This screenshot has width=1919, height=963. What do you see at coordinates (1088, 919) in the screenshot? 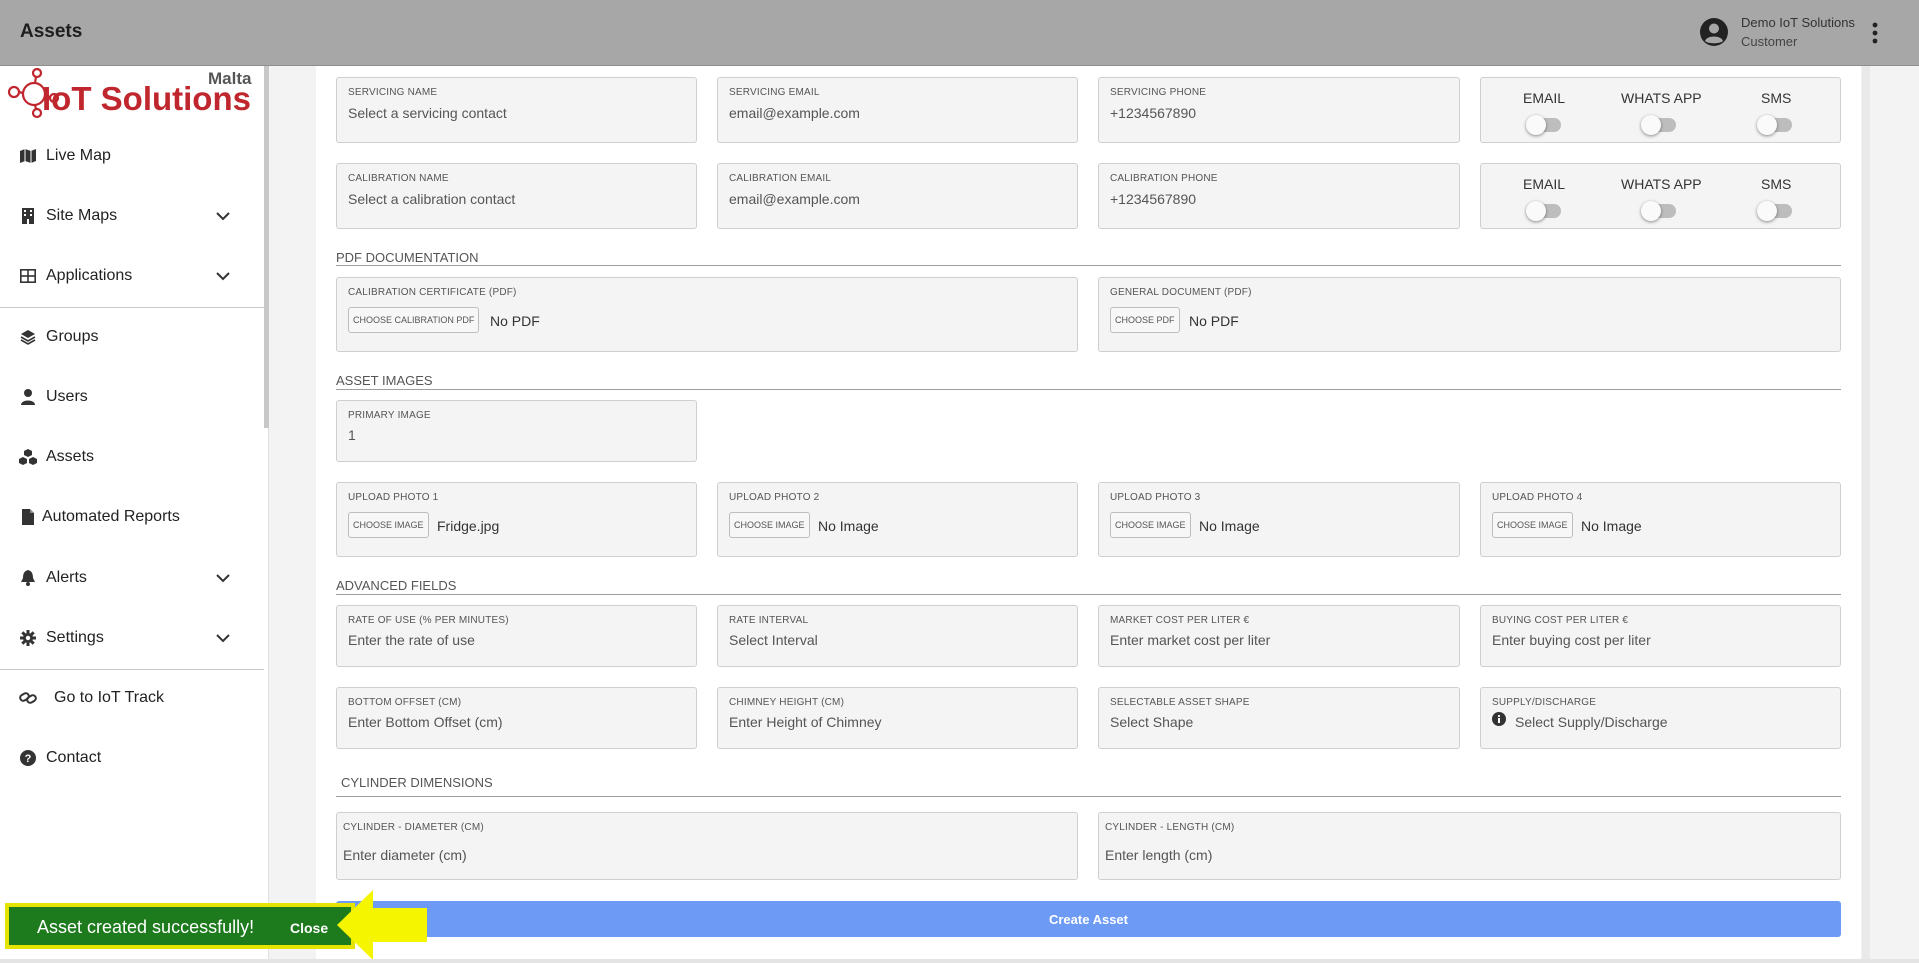
I see `create-asset-button: Create Asset` at bounding box center [1088, 919].